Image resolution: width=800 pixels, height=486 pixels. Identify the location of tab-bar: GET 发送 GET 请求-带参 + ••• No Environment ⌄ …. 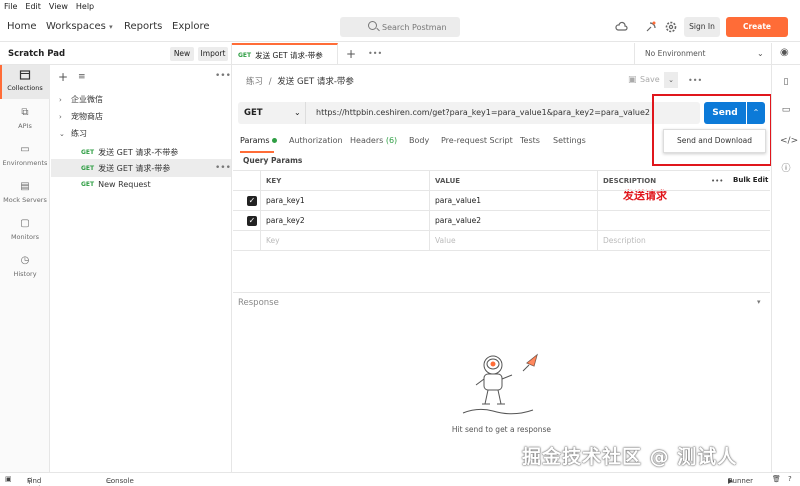
(516, 54).